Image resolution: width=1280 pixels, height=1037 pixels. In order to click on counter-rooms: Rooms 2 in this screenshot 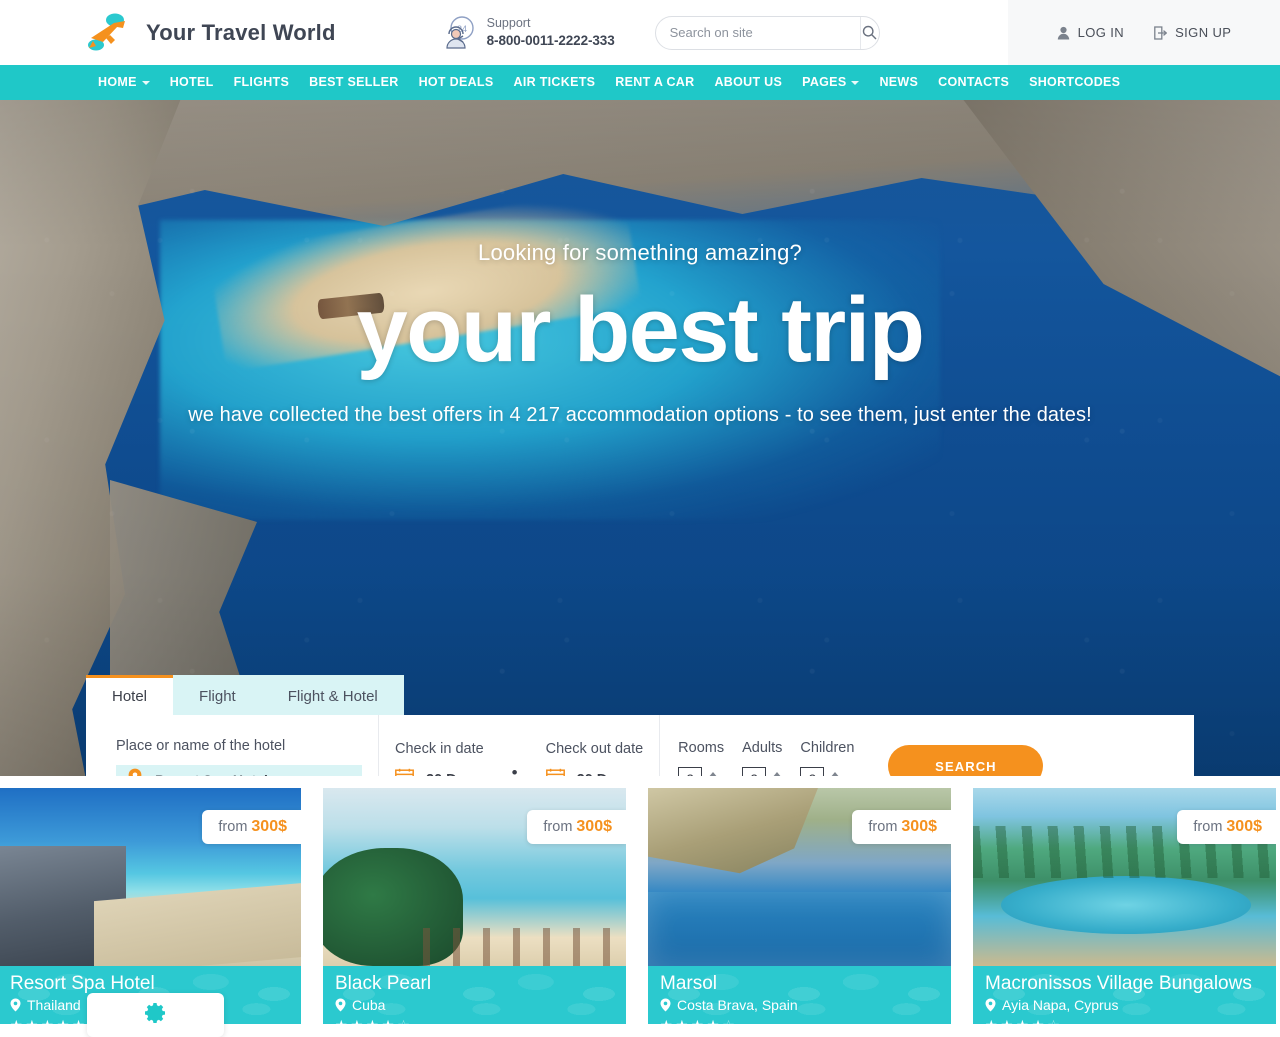, I will do `click(701, 758)`.